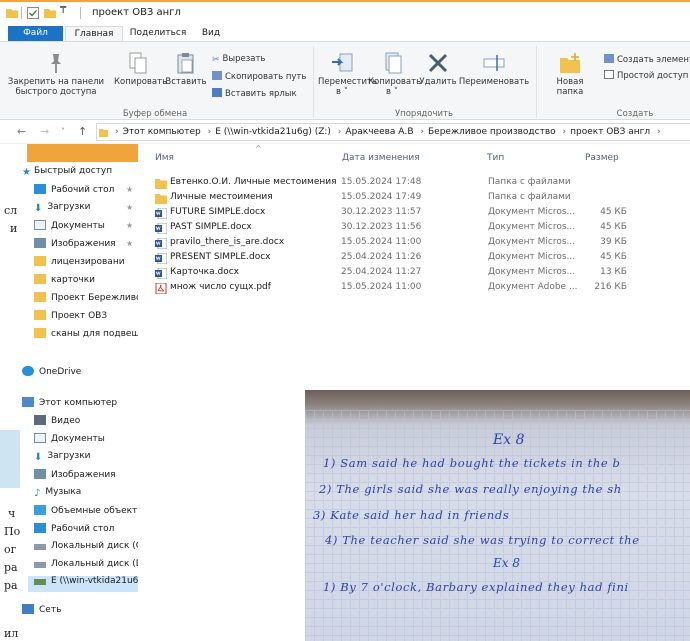 This screenshot has width=690, height=641. Describe the element at coordinates (495, 158) in the screenshot. I see `column-header-type: Тип` at that location.